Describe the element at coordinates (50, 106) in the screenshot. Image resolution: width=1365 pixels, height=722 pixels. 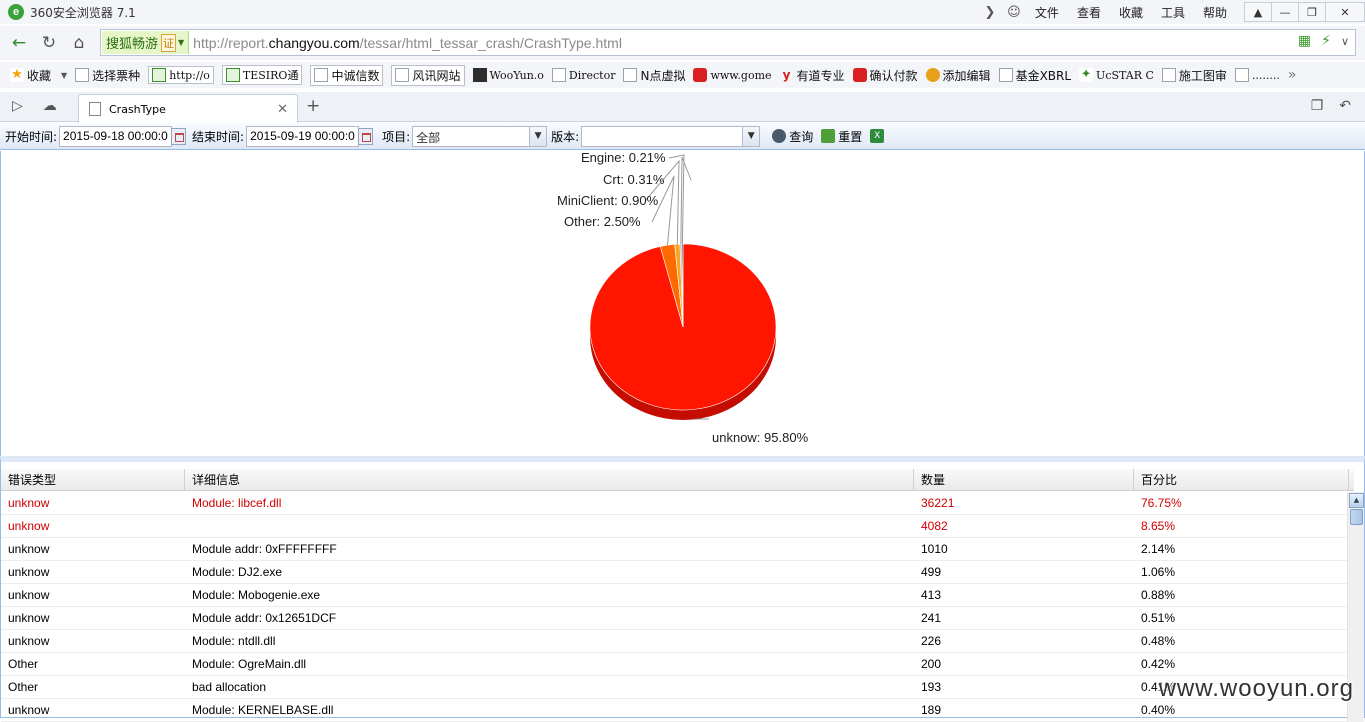
I see `cloud-icon: ☁` at that location.